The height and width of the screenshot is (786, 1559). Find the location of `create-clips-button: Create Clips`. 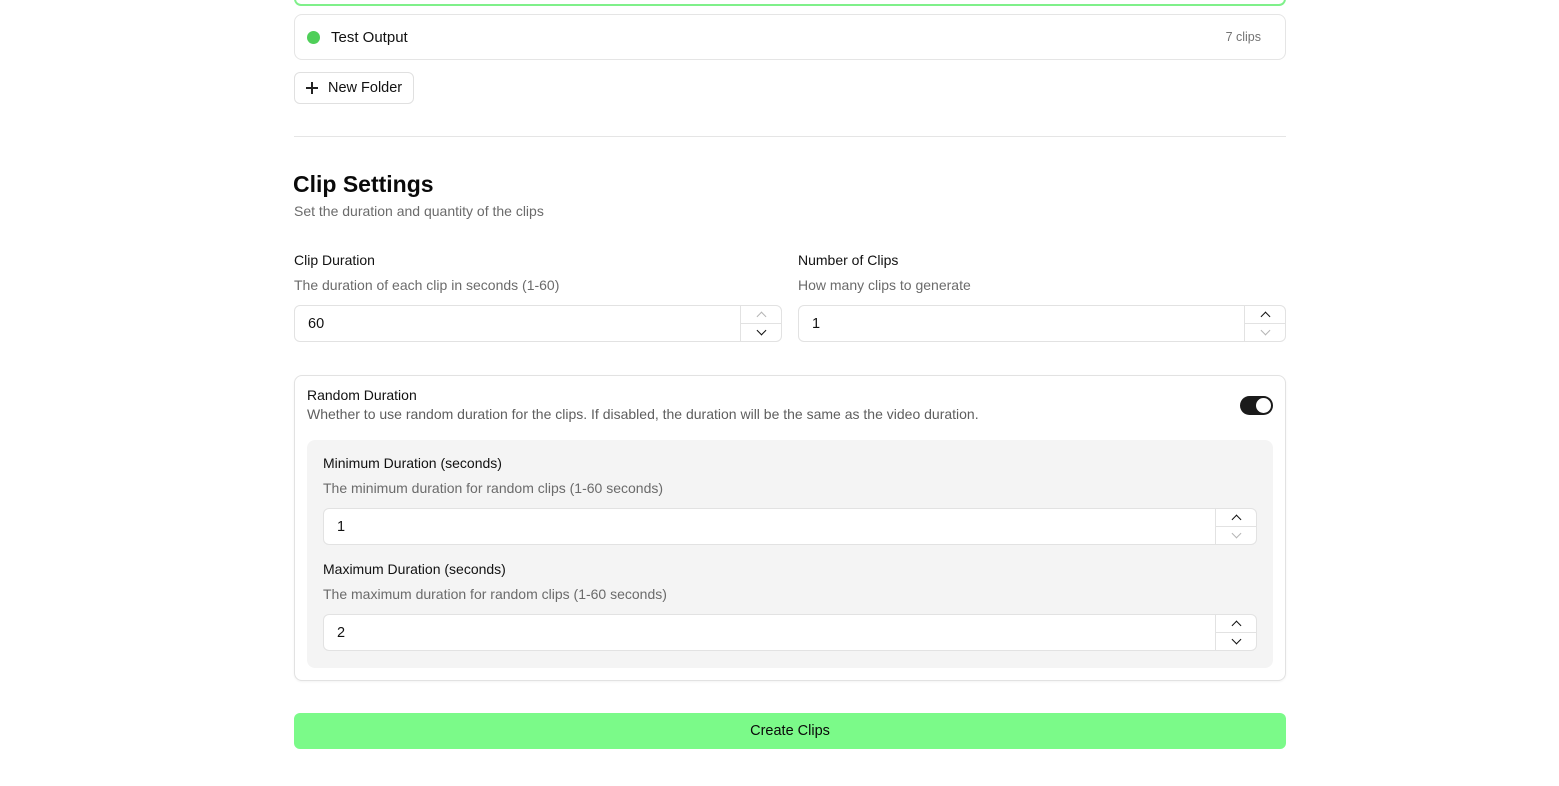

create-clips-button: Create Clips is located at coordinates (790, 731).